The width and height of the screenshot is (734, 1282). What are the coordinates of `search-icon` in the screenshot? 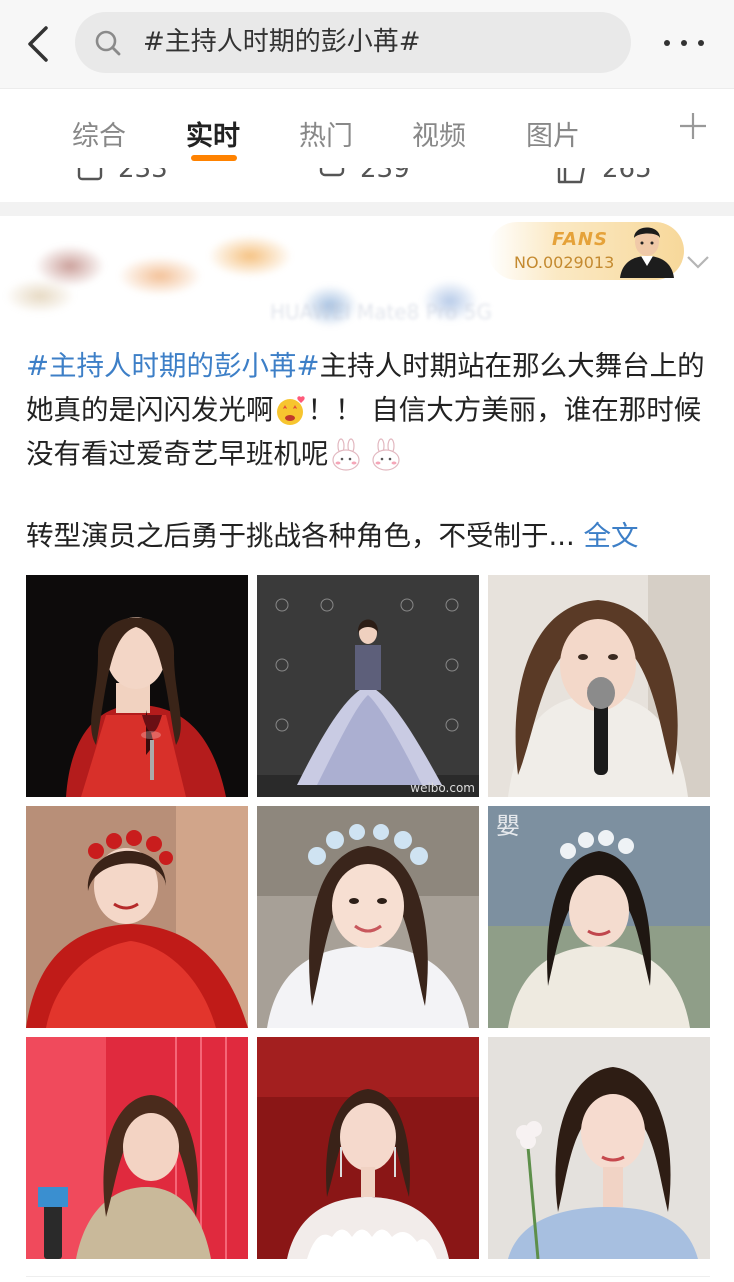 It's located at (108, 43).